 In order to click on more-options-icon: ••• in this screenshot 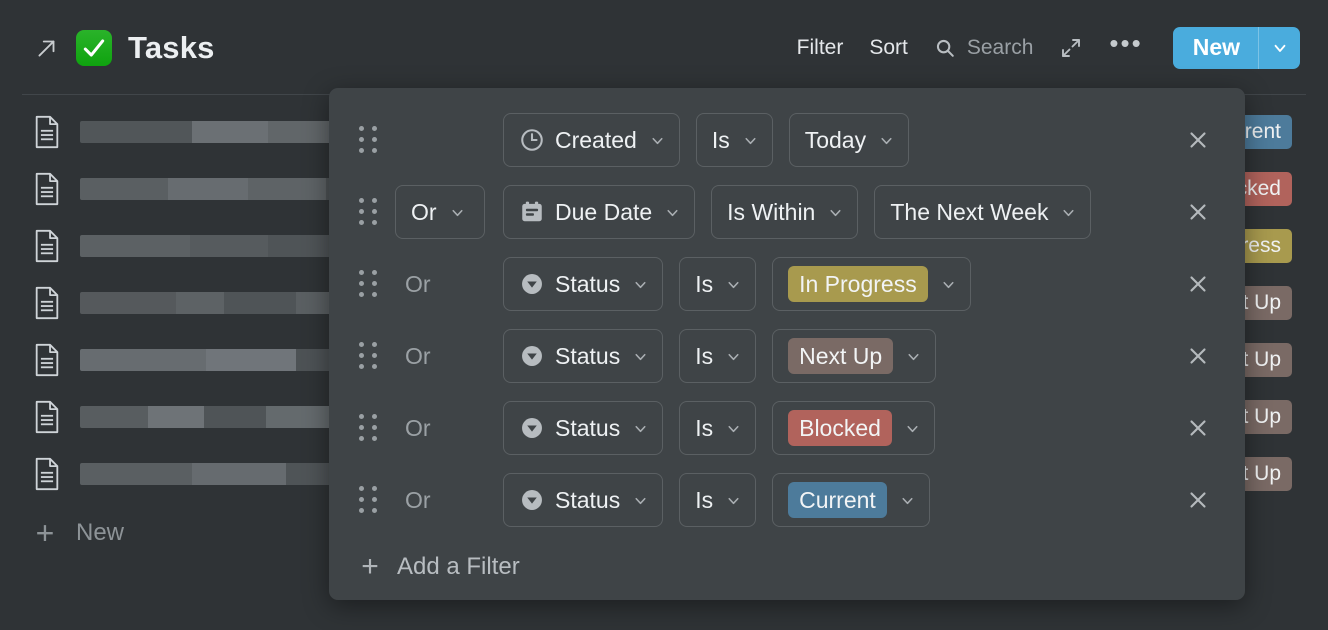, I will do `click(1125, 44)`.